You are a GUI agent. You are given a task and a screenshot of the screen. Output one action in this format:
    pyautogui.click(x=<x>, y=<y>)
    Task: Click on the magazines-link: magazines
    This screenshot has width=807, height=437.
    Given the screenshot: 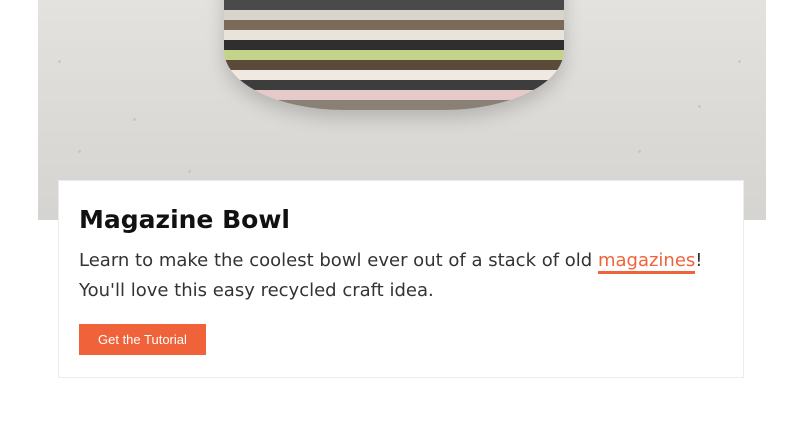 What is the action you would take?
    pyautogui.click(x=646, y=262)
    